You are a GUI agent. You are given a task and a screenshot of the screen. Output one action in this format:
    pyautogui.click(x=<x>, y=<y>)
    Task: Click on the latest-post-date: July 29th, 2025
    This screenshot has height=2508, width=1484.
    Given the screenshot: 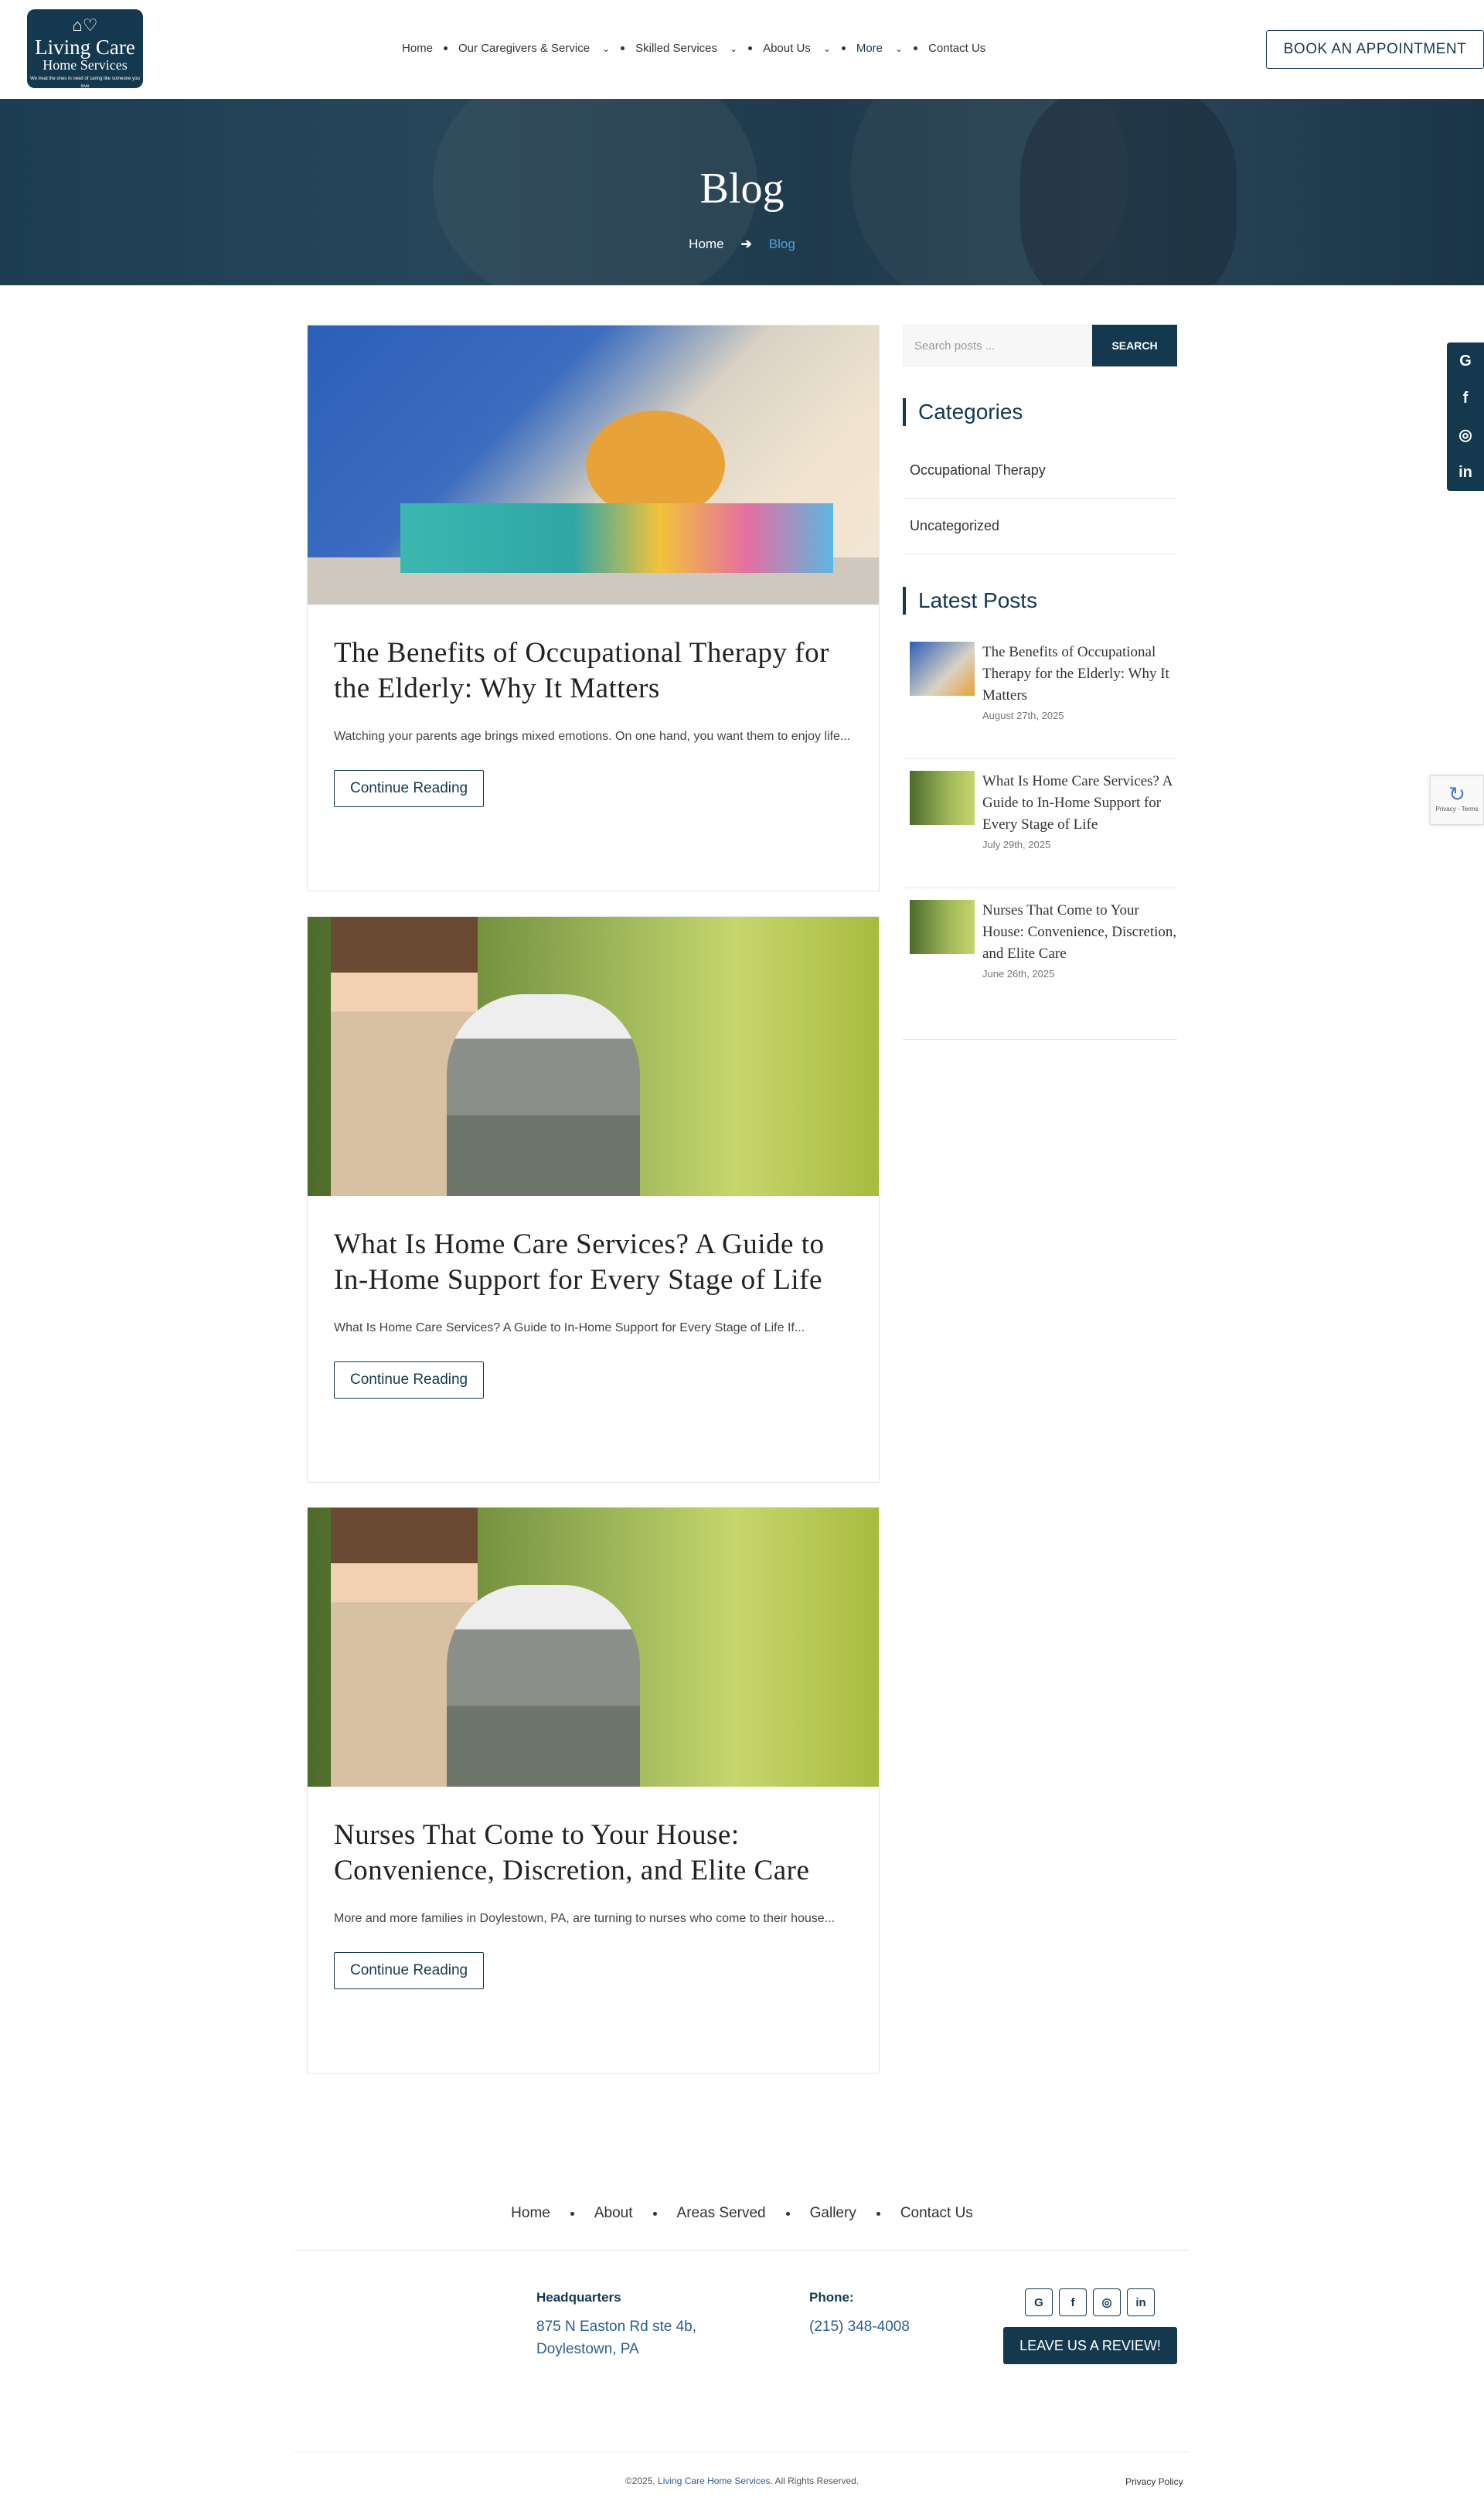 What is the action you would take?
    pyautogui.click(x=1016, y=844)
    